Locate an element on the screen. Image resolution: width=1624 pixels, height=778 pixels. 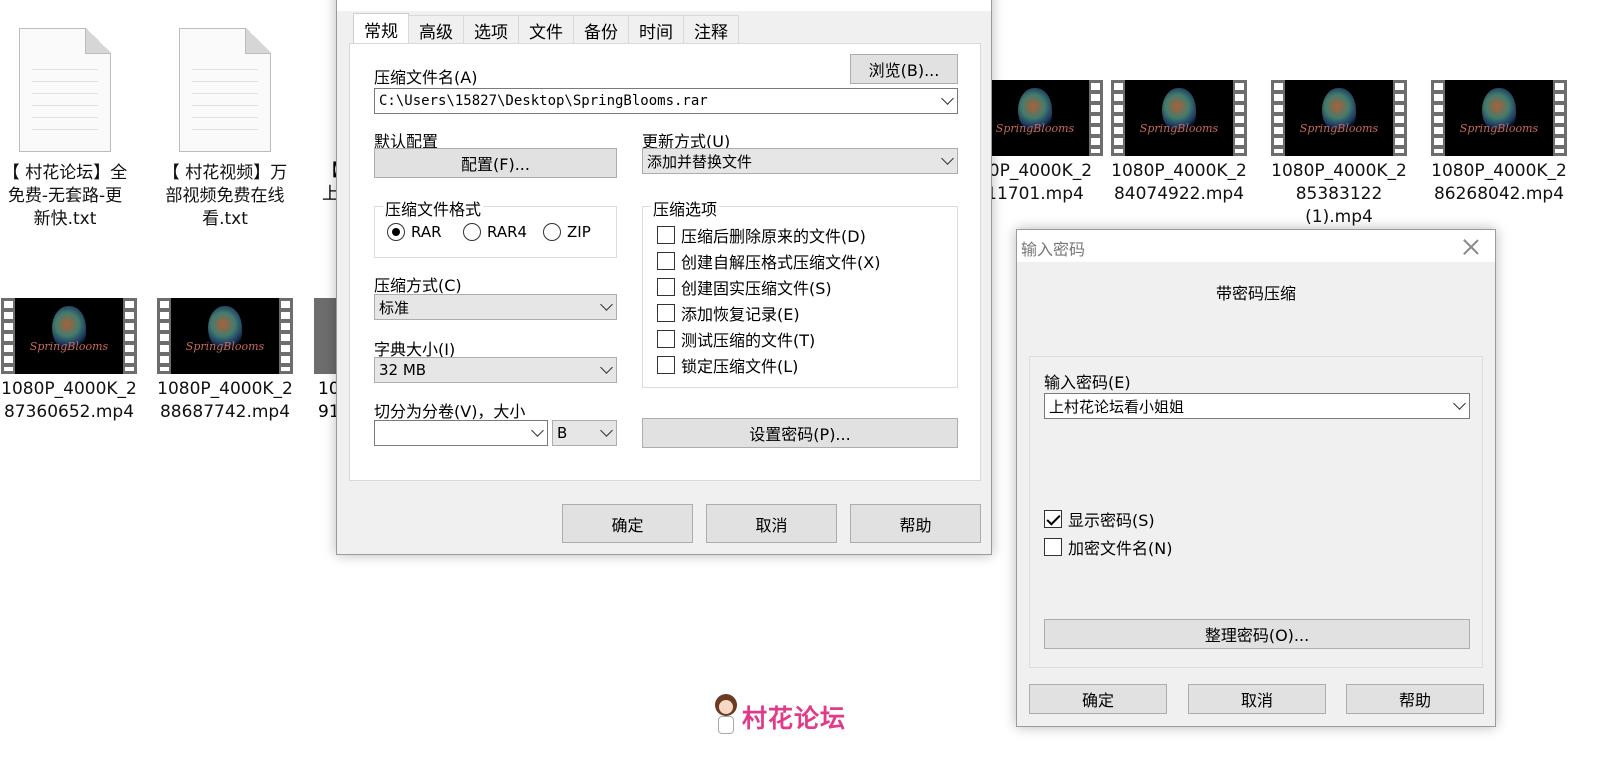
file-label: 1080P_4000K_2 87360652.mp4 is located at coordinates (69, 400).